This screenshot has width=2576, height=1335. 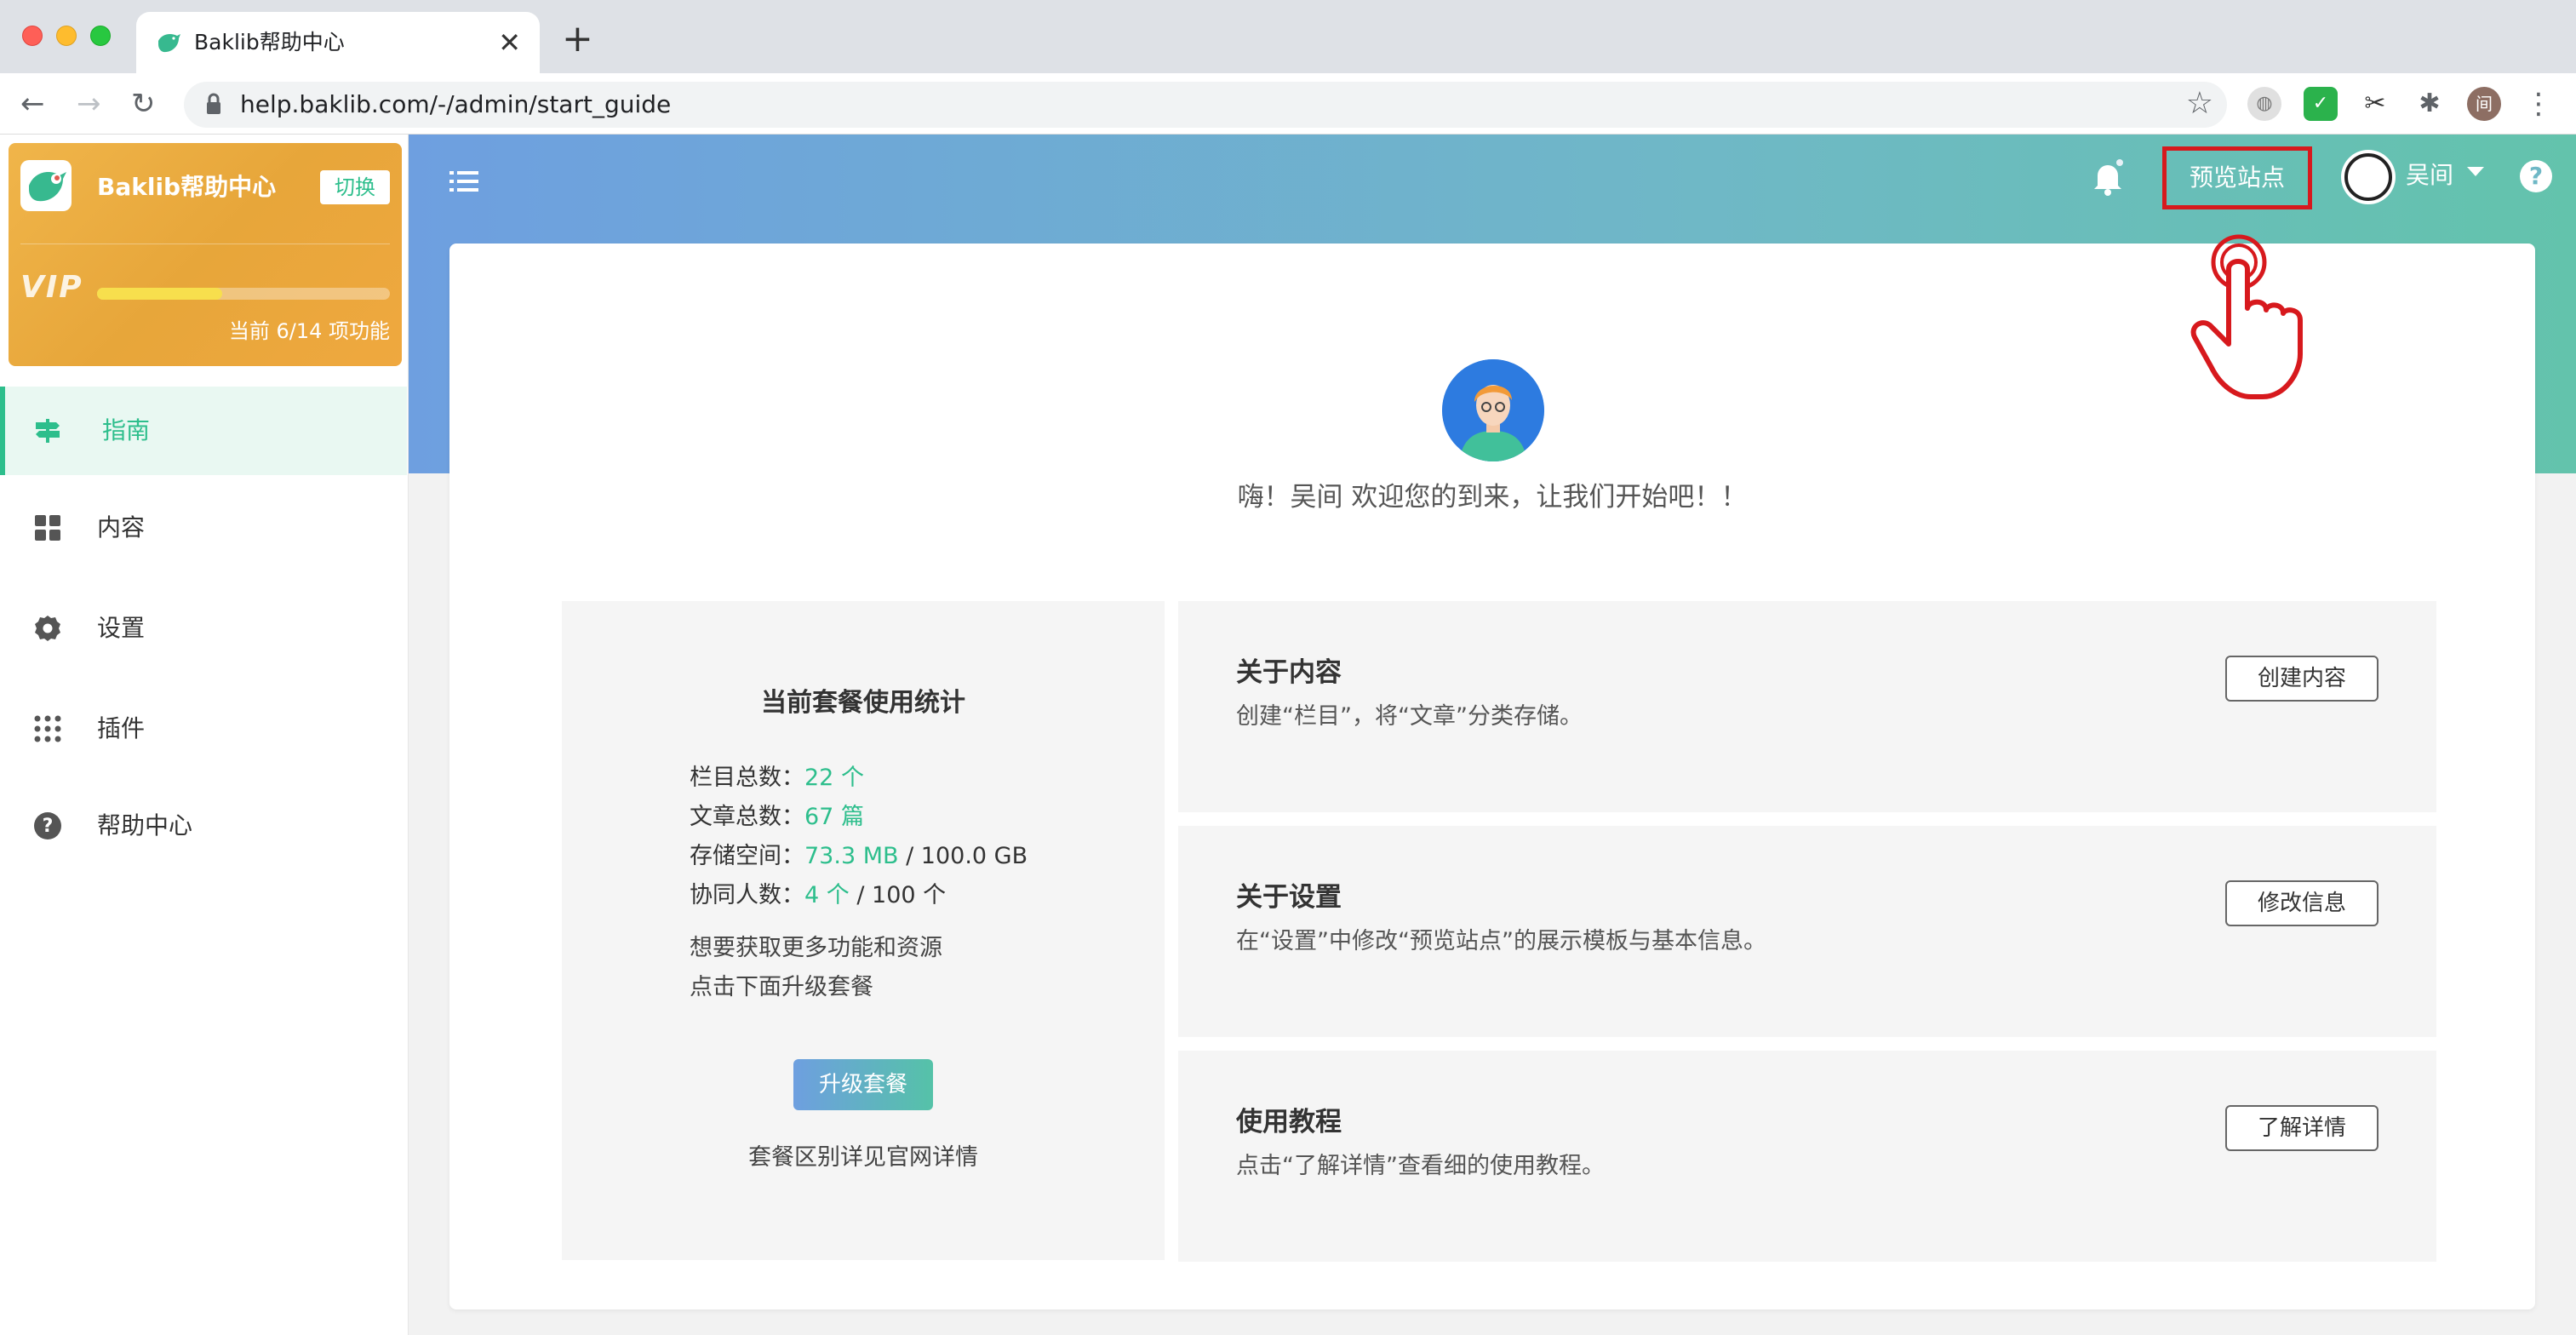 What do you see at coordinates (1288, 36) in the screenshot?
I see `browser-tab-bar: Baklib帮助中心 ✕ +` at bounding box center [1288, 36].